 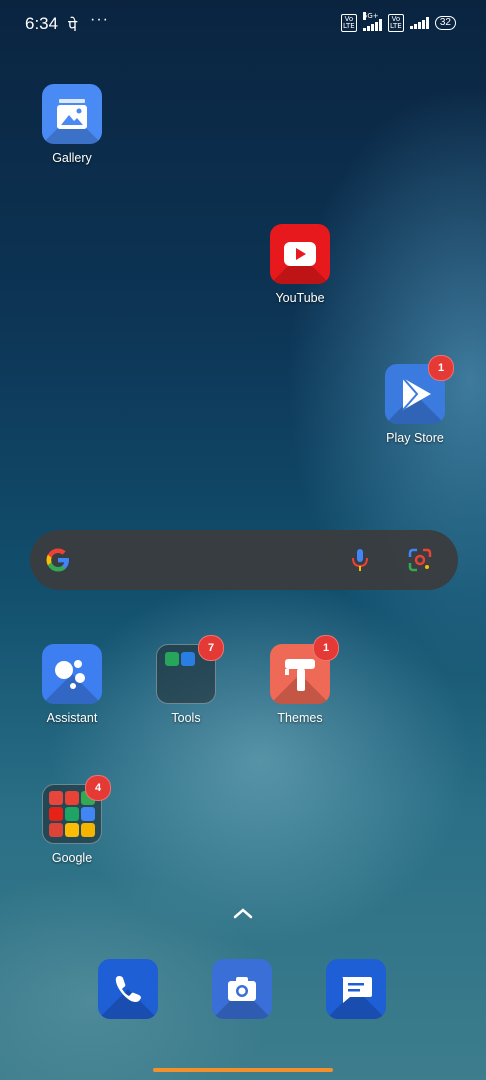 What do you see at coordinates (445, 23) in the screenshot?
I see `battery-icon: 32` at bounding box center [445, 23].